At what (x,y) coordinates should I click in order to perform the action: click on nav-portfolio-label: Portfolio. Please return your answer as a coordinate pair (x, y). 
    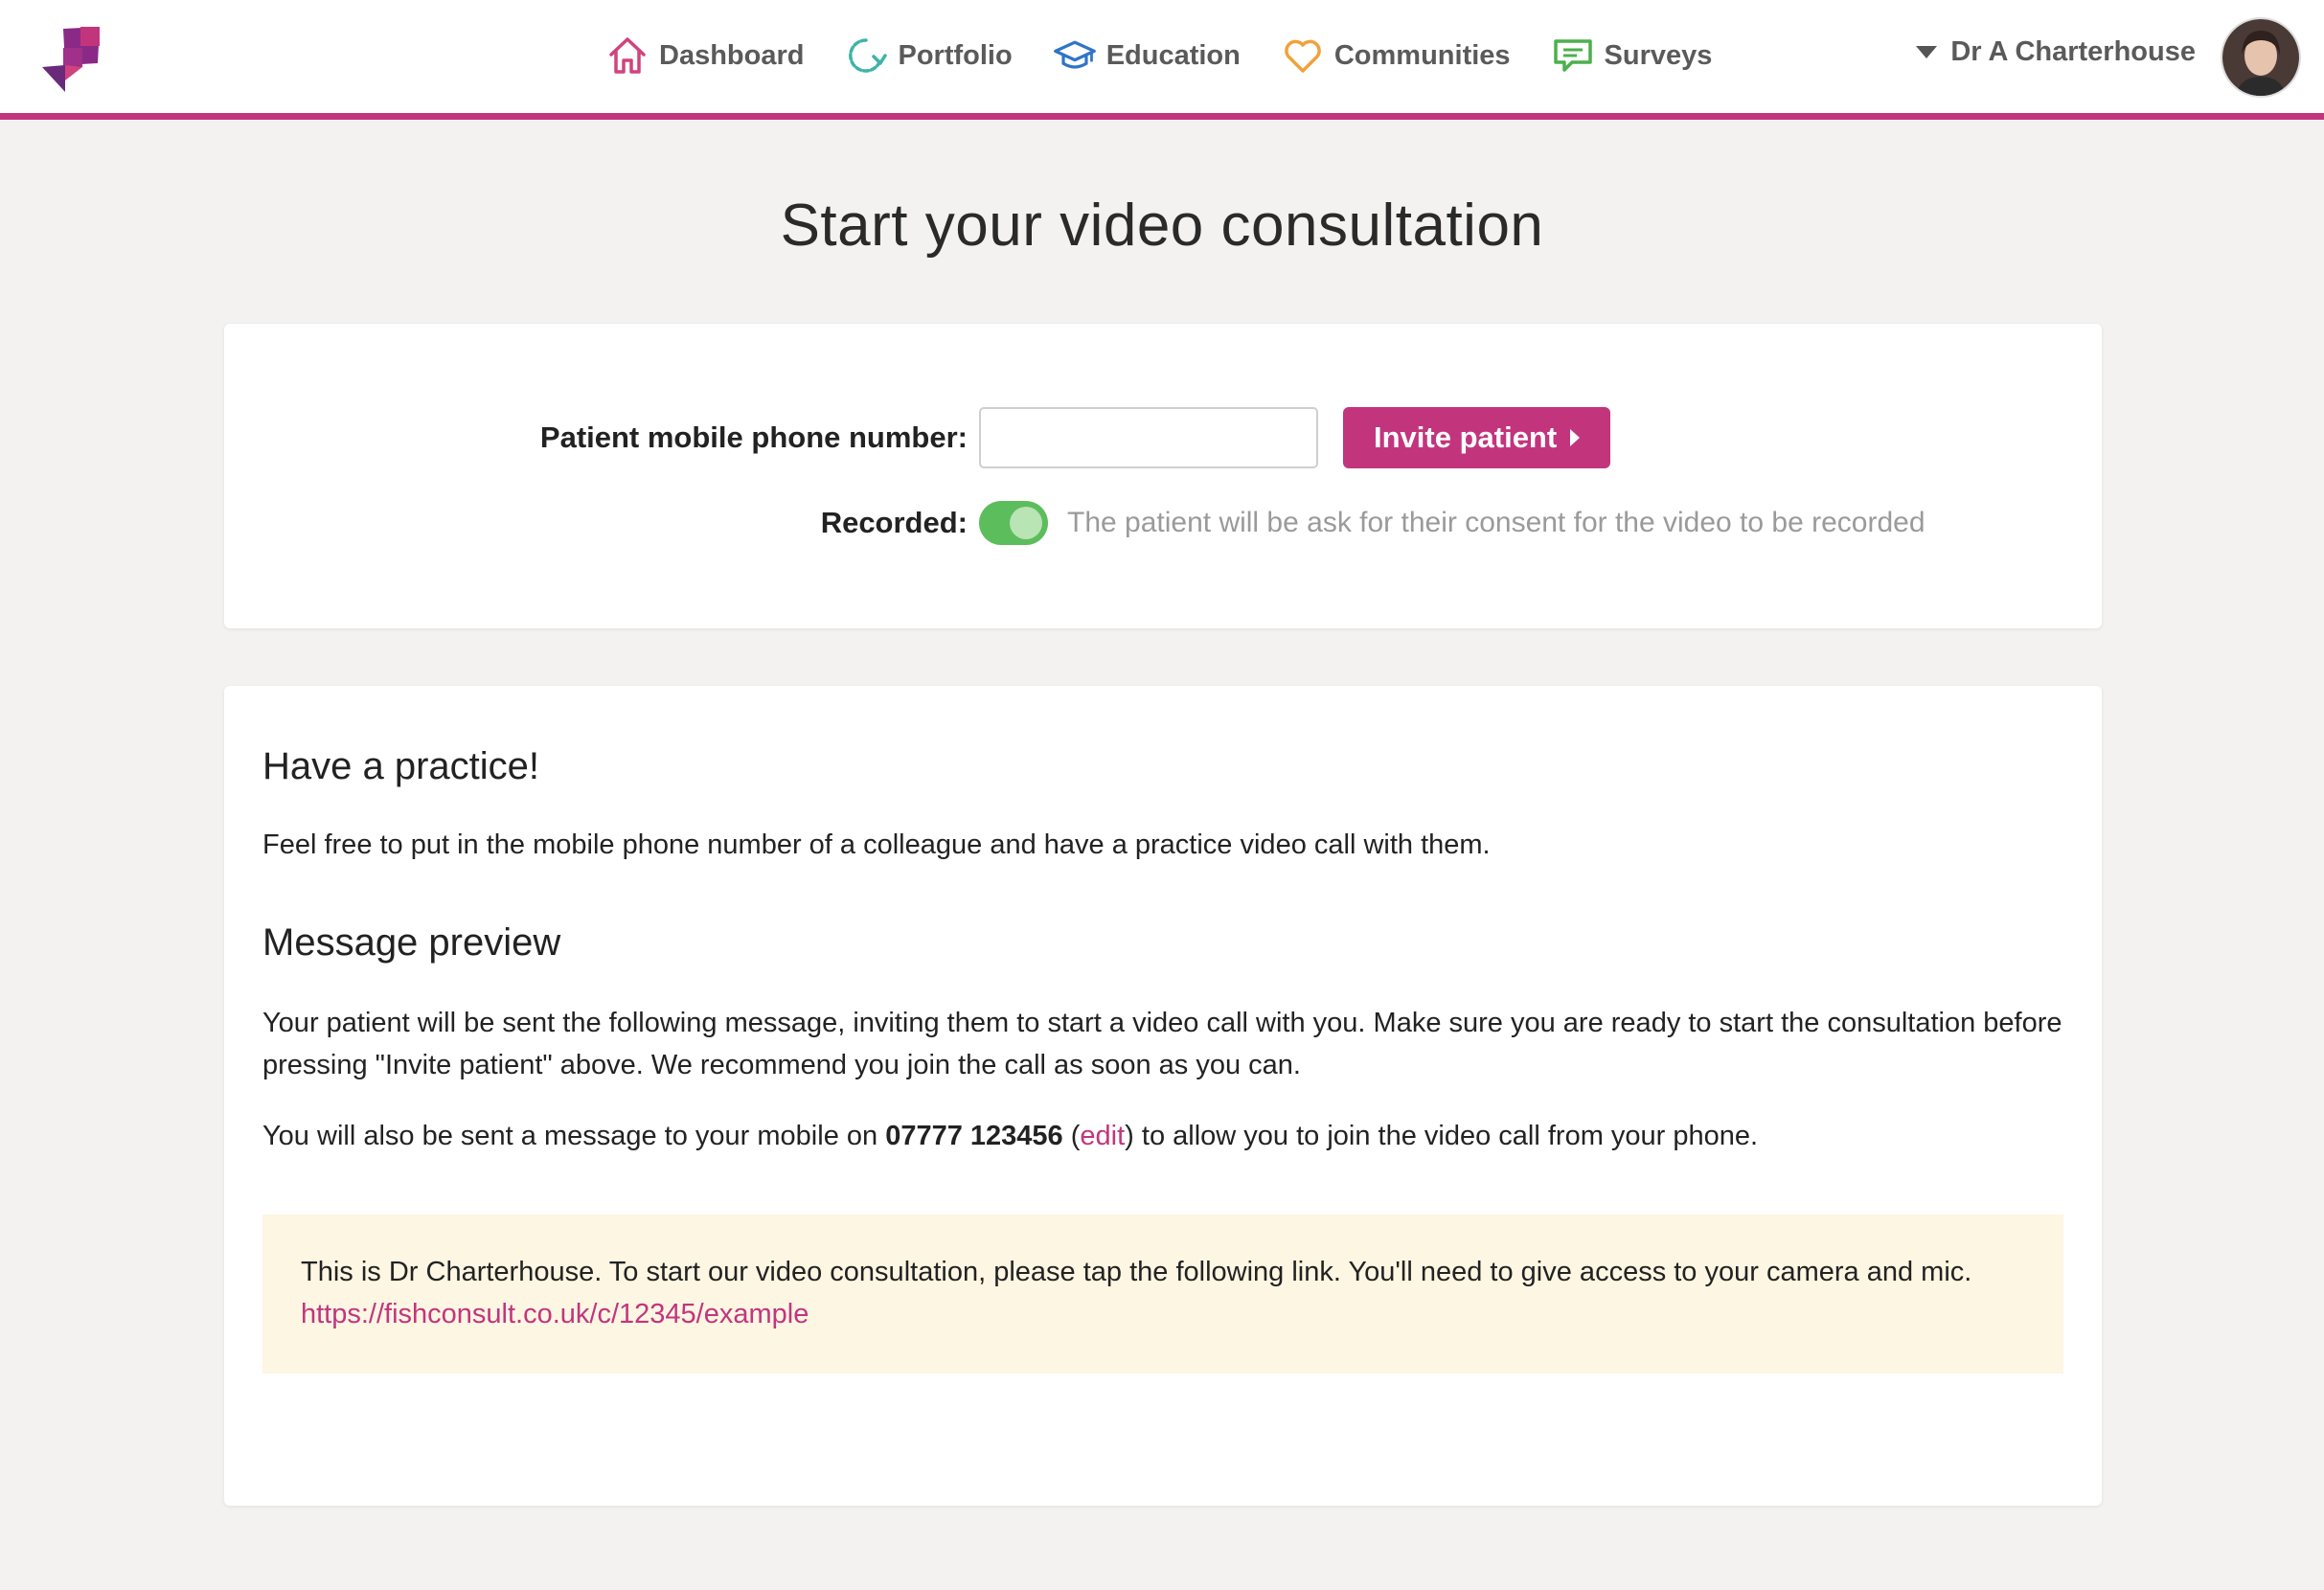
    Looking at the image, I should click on (955, 55).